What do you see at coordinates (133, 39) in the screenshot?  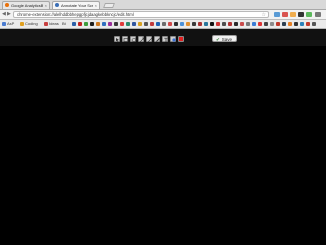 I see `ellipse-icon` at bounding box center [133, 39].